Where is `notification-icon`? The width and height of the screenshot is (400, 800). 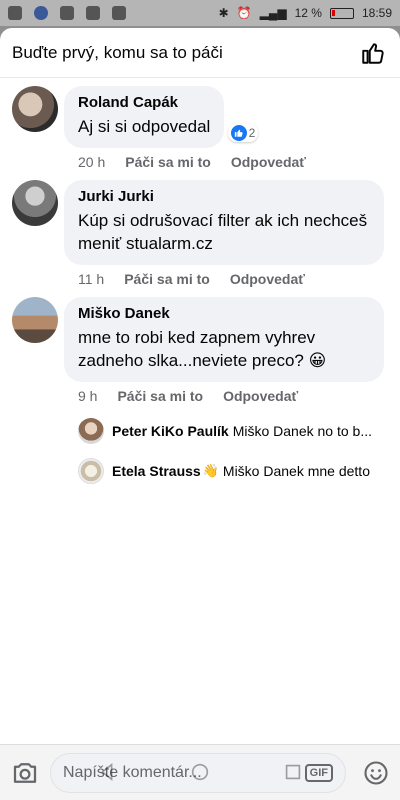
notification-icon is located at coordinates (15, 13).